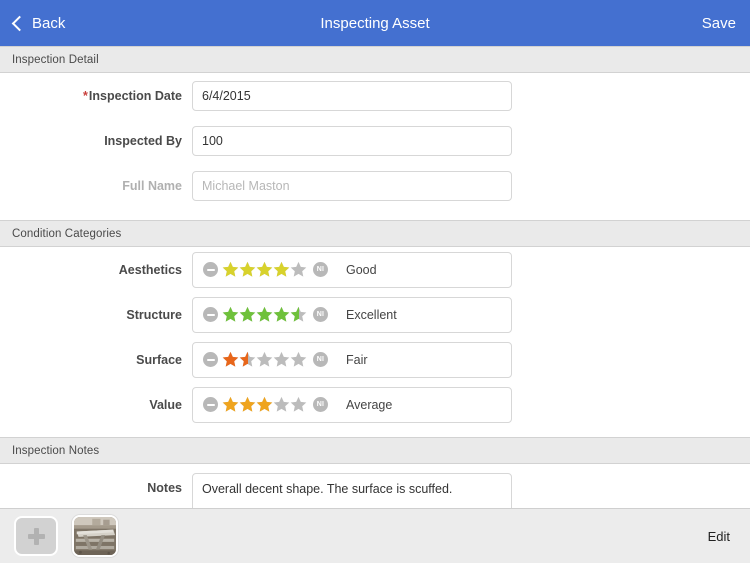  Describe the element at coordinates (165, 404) in the screenshot. I see `rating-label-value: Value` at that location.